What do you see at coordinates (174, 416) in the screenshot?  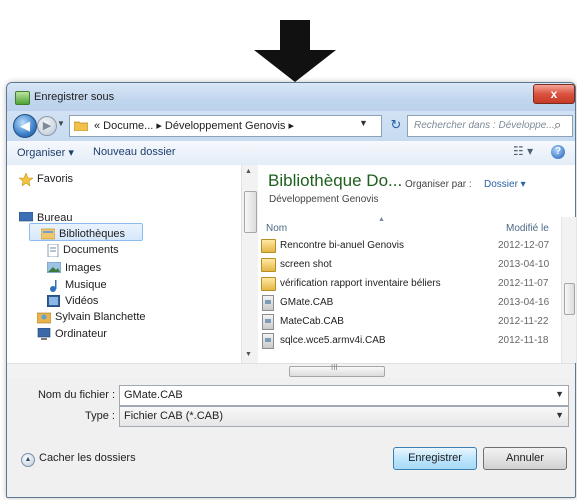 I see `file-type-value: Fichier CAB (*.CAB)` at bounding box center [174, 416].